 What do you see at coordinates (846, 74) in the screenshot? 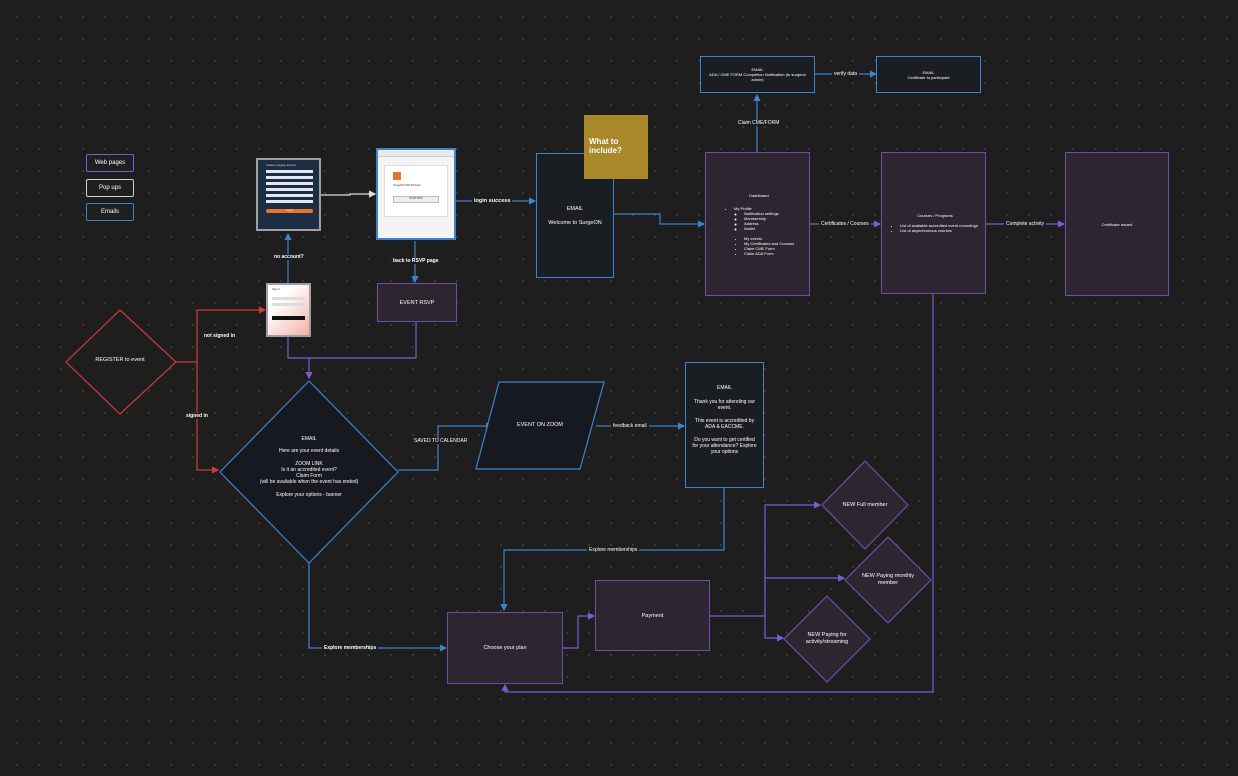
I see `edge-label-verify-data: verify data` at bounding box center [846, 74].